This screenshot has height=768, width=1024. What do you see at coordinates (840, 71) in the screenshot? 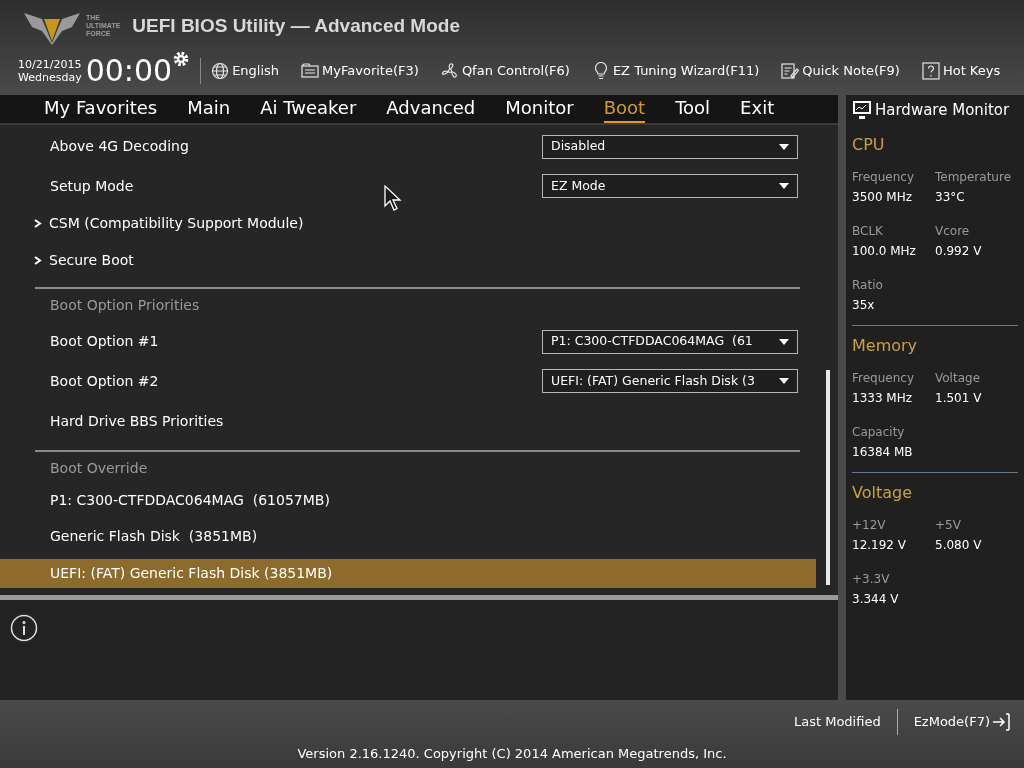
I see `toolbar-button: Quick Note(F9)` at bounding box center [840, 71].